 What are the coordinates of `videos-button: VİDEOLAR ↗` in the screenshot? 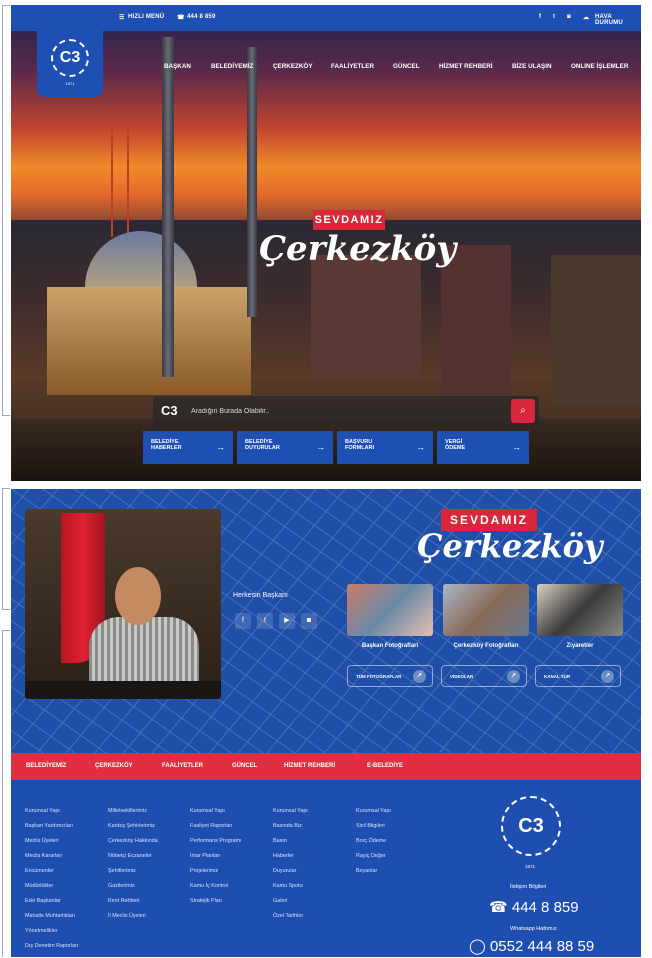 It's located at (484, 676).